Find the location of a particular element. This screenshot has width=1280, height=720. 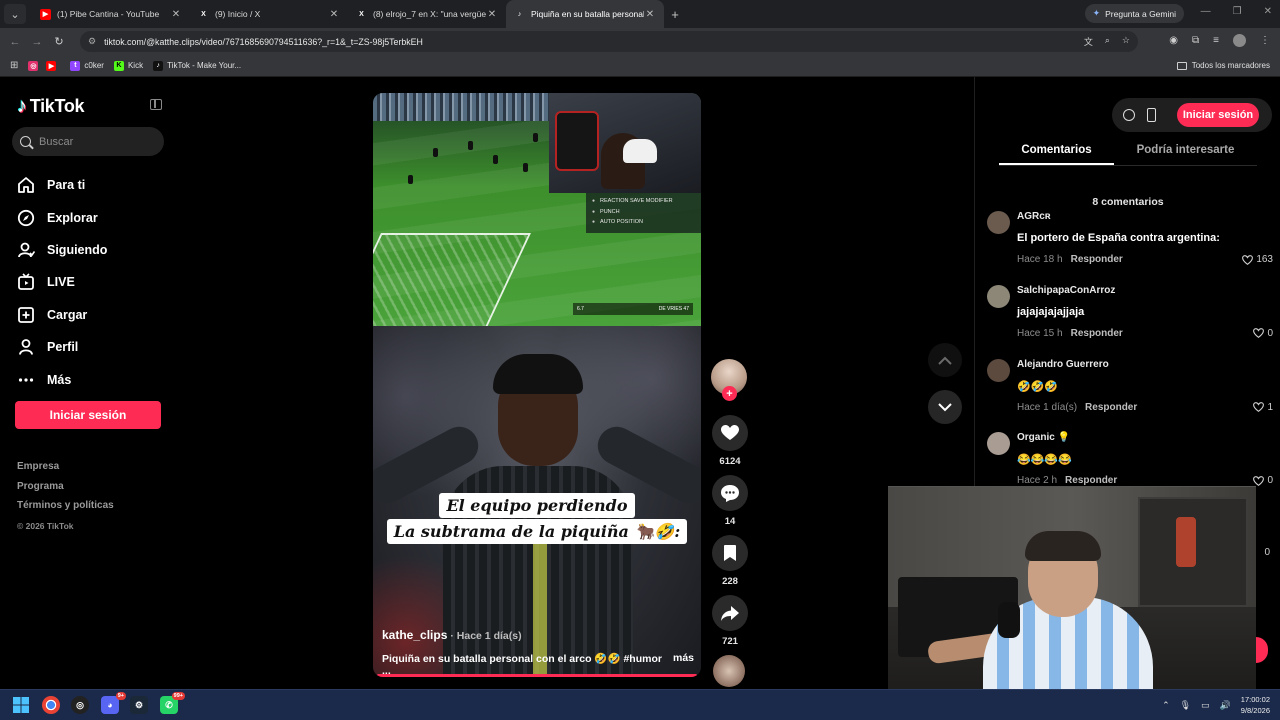

comment-like: 163 is located at coordinates (1257, 259).